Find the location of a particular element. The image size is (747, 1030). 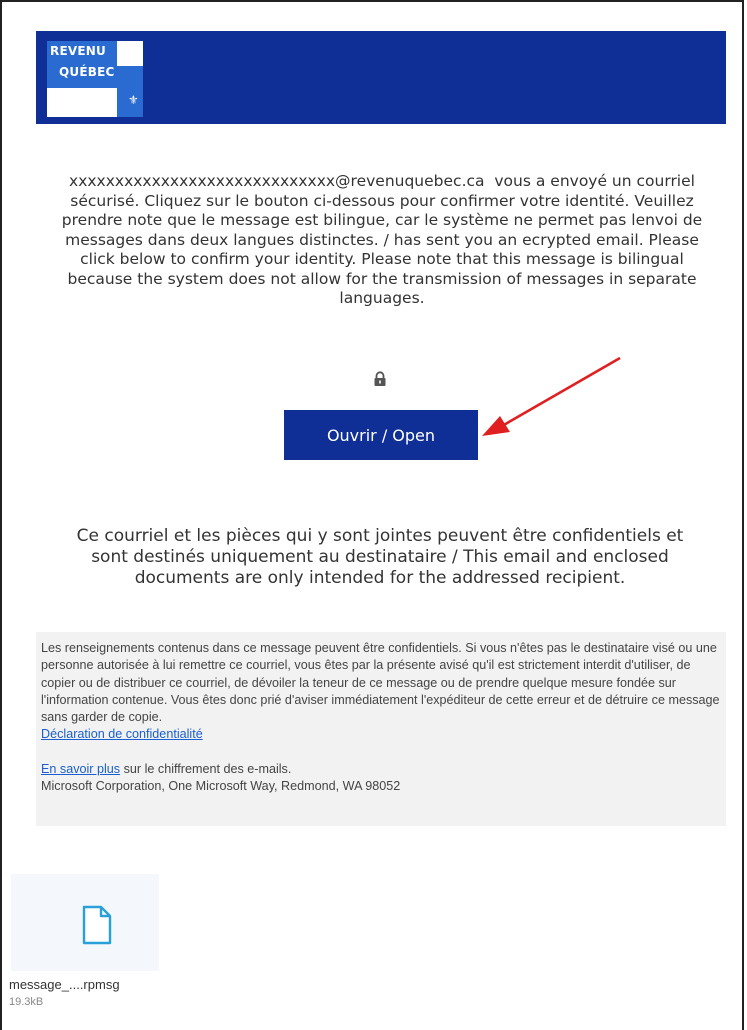

attachment-name: message_....rpmsg is located at coordinates (64, 984).